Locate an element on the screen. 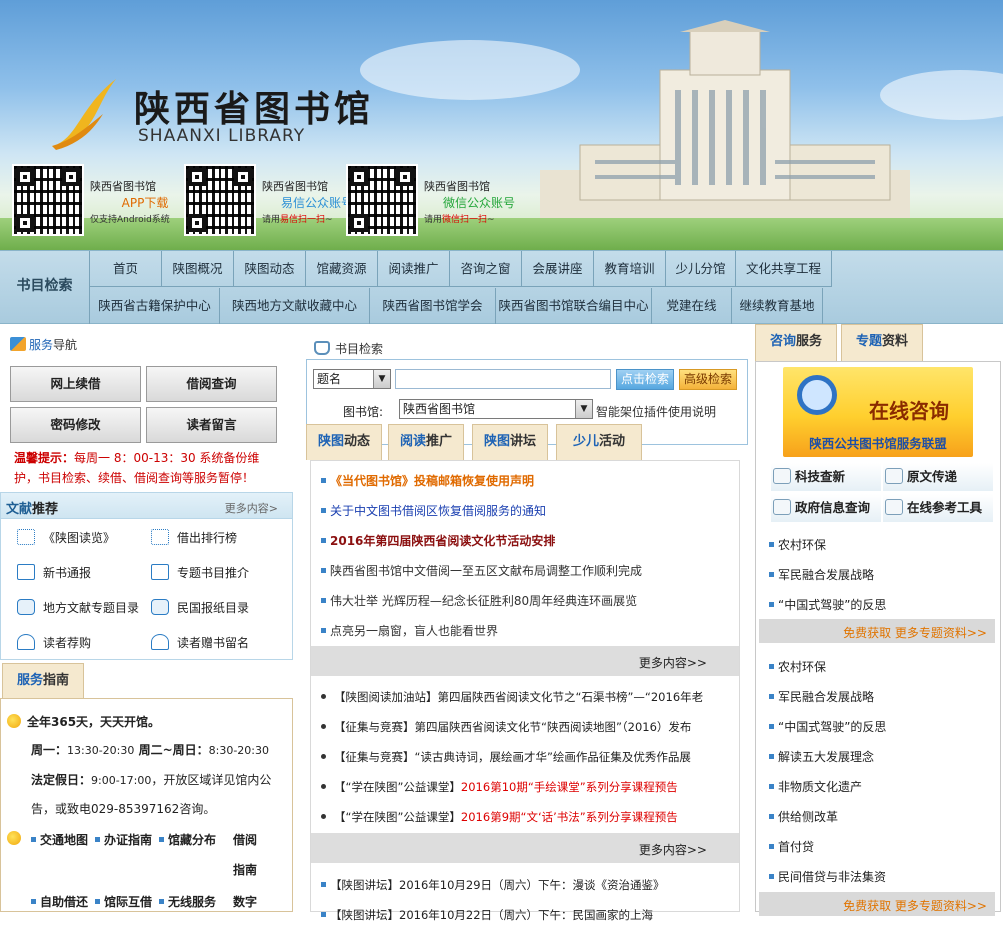 The height and width of the screenshot is (925, 1003). library-label: 图书馆: is located at coordinates (363, 412).